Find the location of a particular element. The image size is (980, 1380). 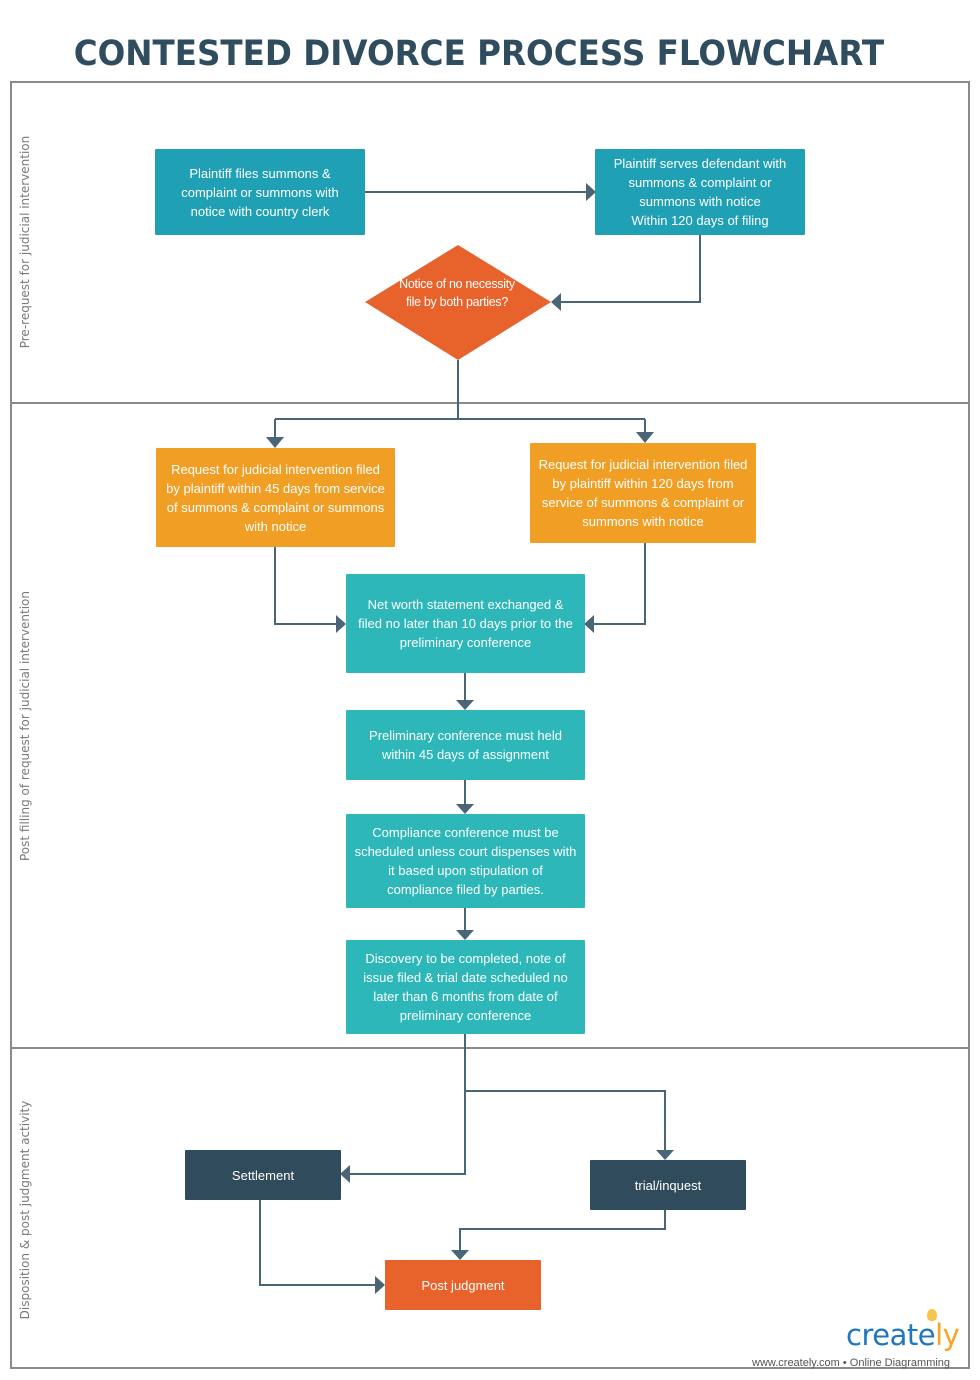

connector-decision-split is located at coordinates (460, 400).